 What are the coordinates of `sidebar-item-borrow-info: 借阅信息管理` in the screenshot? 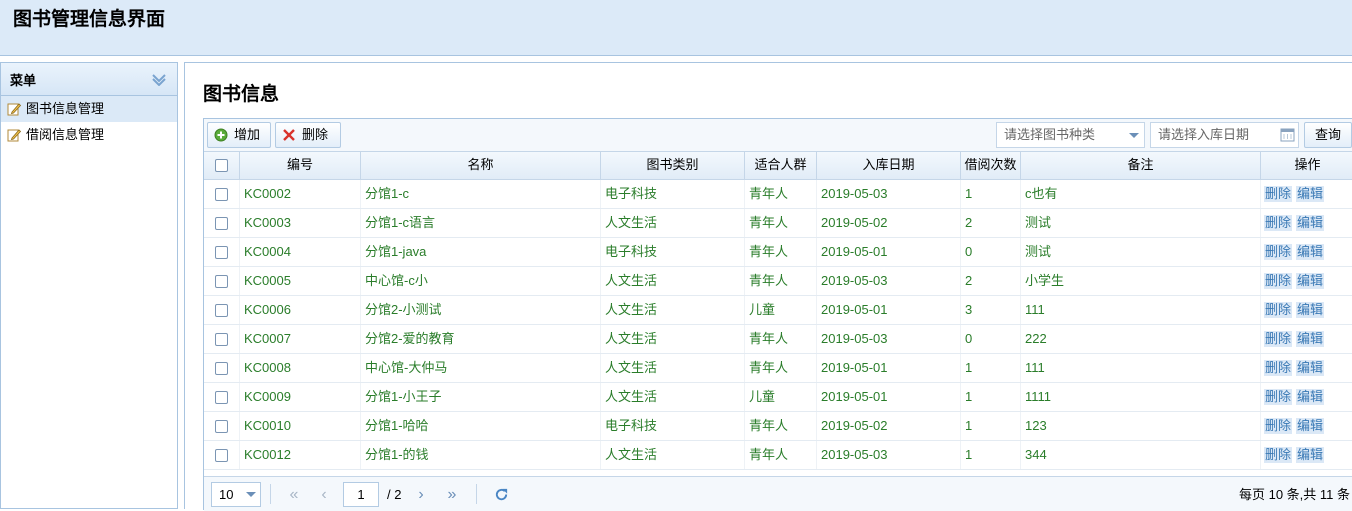 It's located at (89, 135).